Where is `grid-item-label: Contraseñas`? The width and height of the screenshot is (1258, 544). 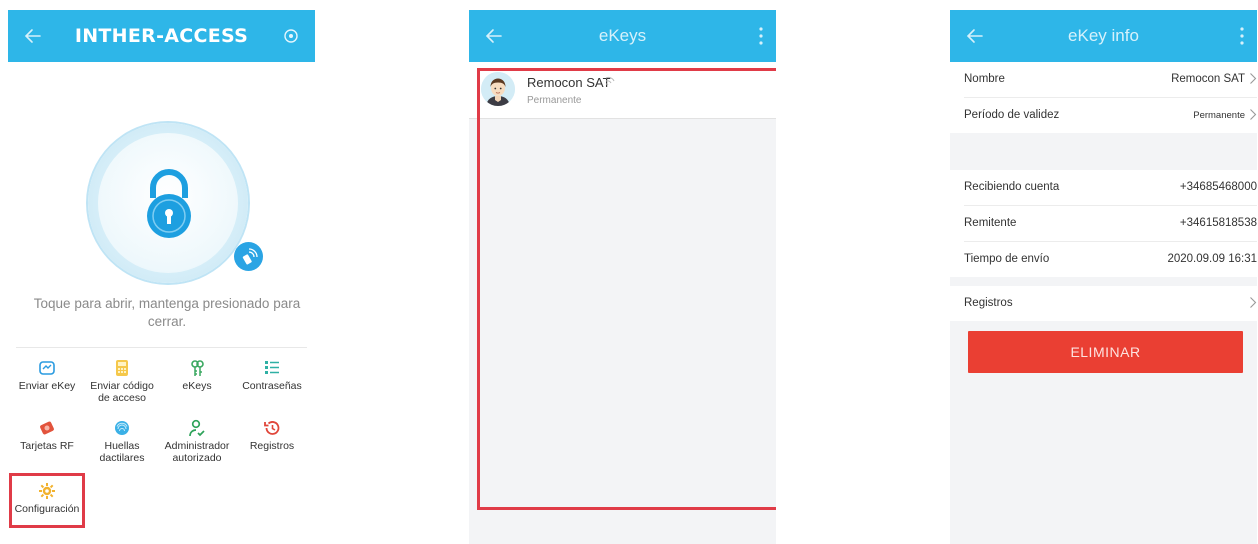 grid-item-label: Contraseñas is located at coordinates (272, 386).